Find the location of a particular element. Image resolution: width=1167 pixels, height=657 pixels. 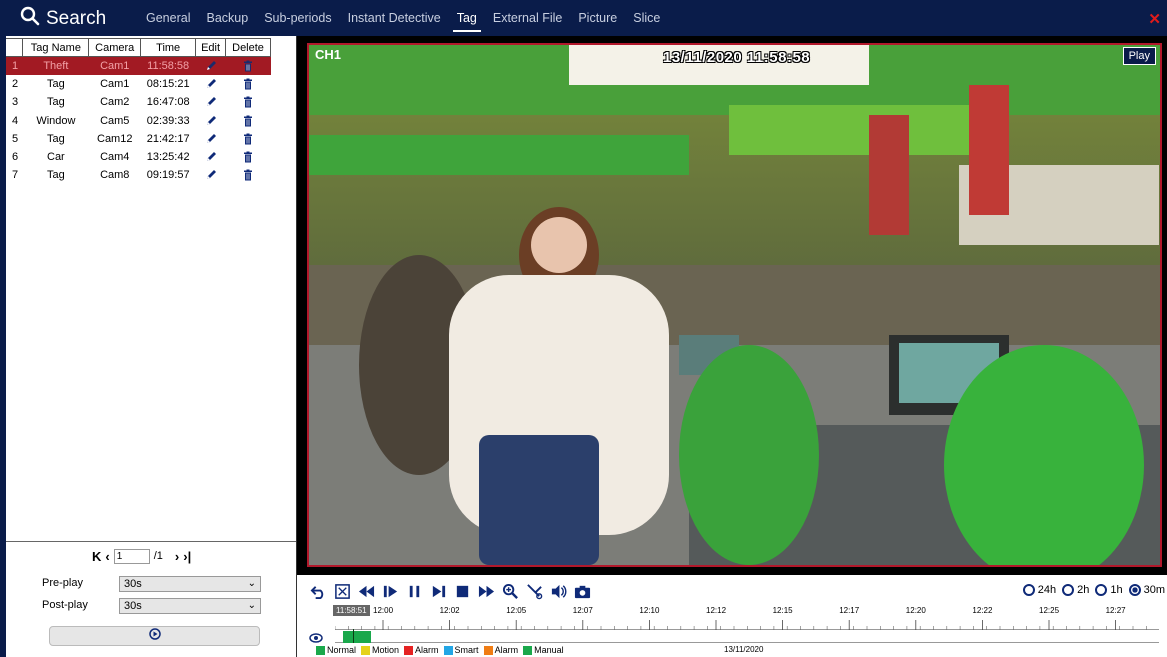

pagination: K ‹ /1 › ›| is located at coordinates (141, 556).